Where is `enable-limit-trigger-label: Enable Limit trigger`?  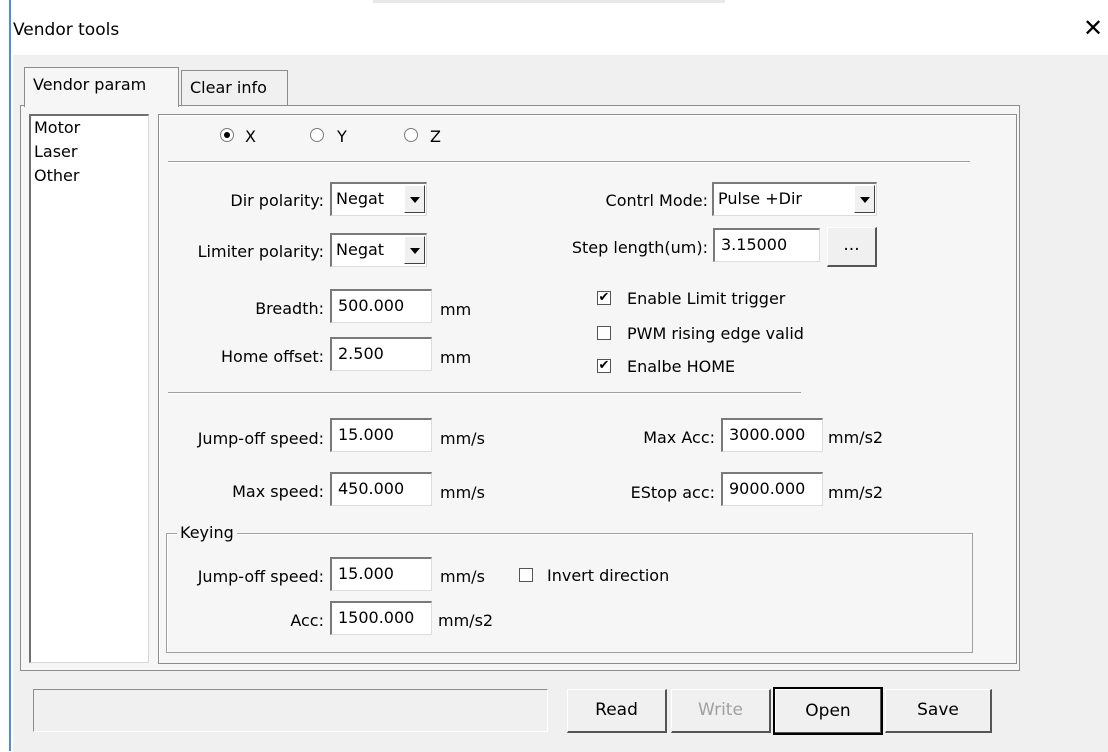
enable-limit-trigger-label: Enable Limit trigger is located at coordinates (706, 298).